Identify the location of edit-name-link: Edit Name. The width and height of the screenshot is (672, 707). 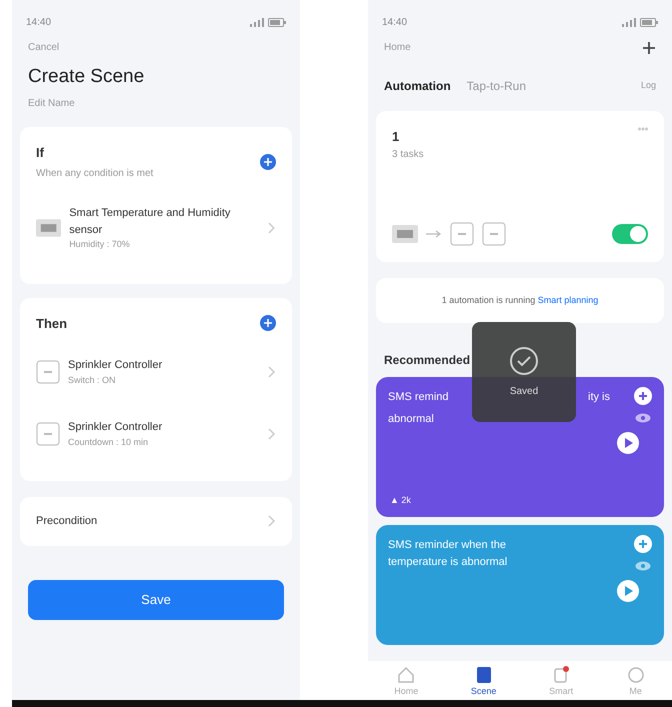
(51, 103).